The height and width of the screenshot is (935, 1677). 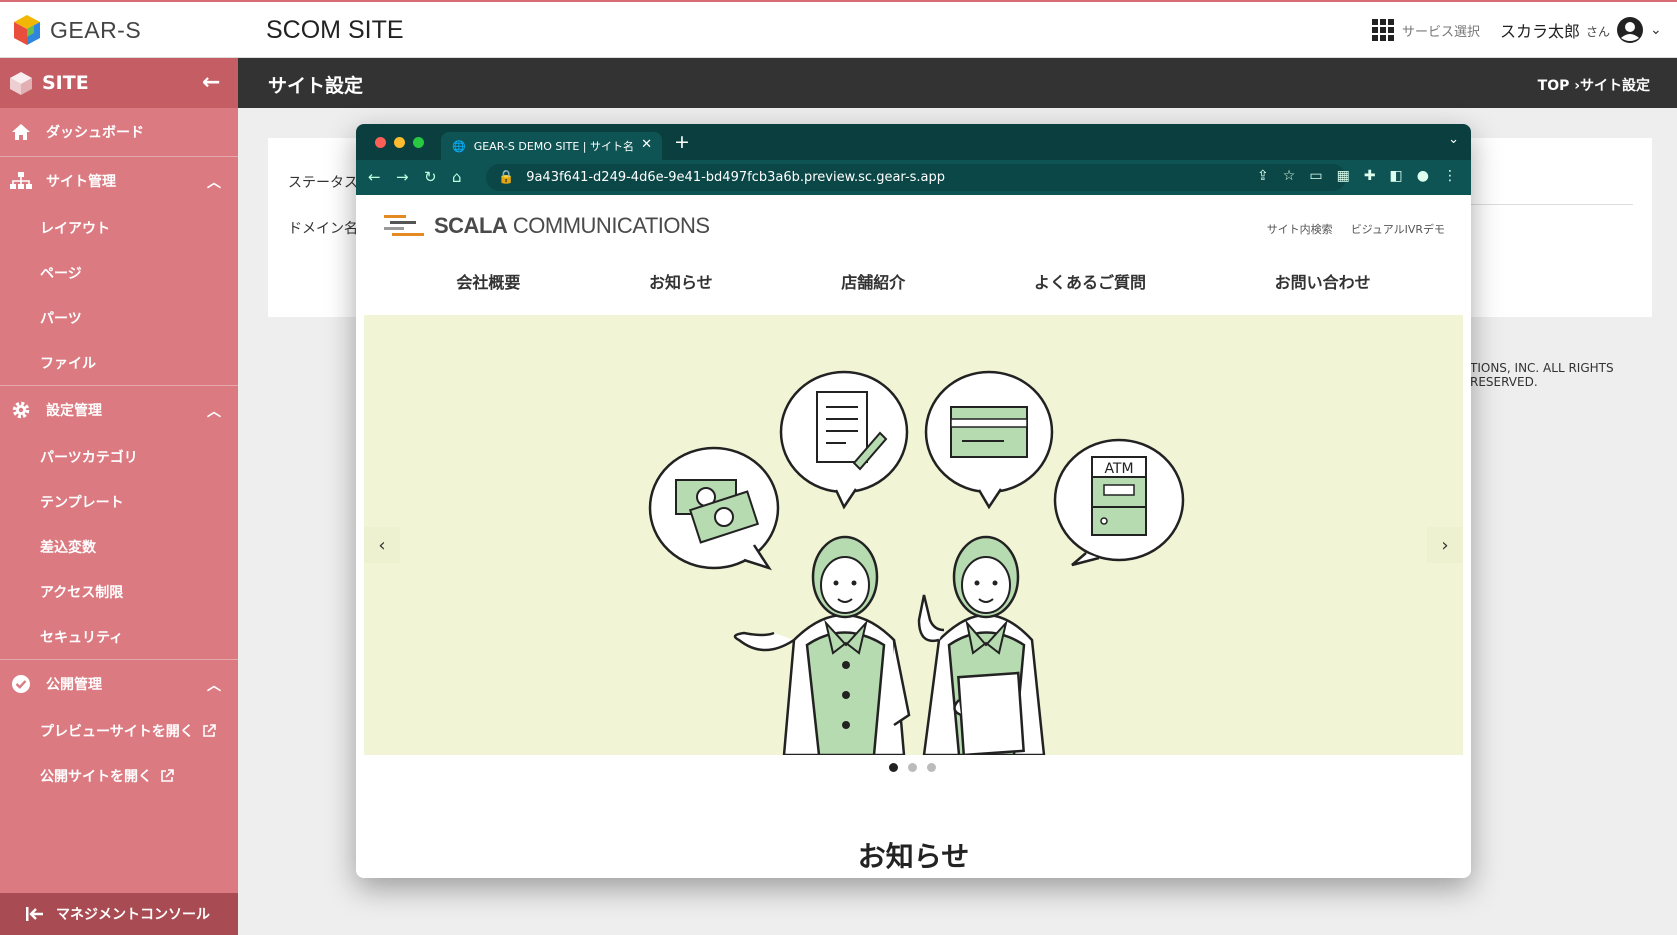 What do you see at coordinates (119, 636) in the screenshot?
I see `sidebar-item-security: セキュリティ` at bounding box center [119, 636].